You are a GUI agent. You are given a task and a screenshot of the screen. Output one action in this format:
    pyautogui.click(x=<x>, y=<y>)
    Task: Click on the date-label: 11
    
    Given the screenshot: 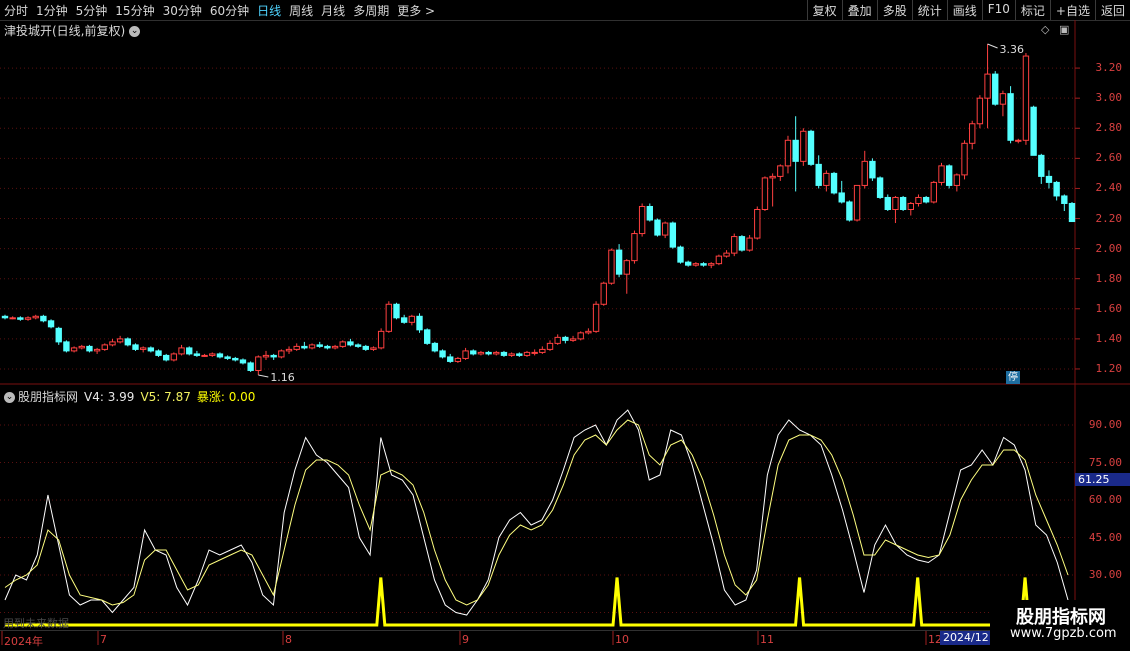 What is the action you would take?
    pyautogui.click(x=767, y=639)
    